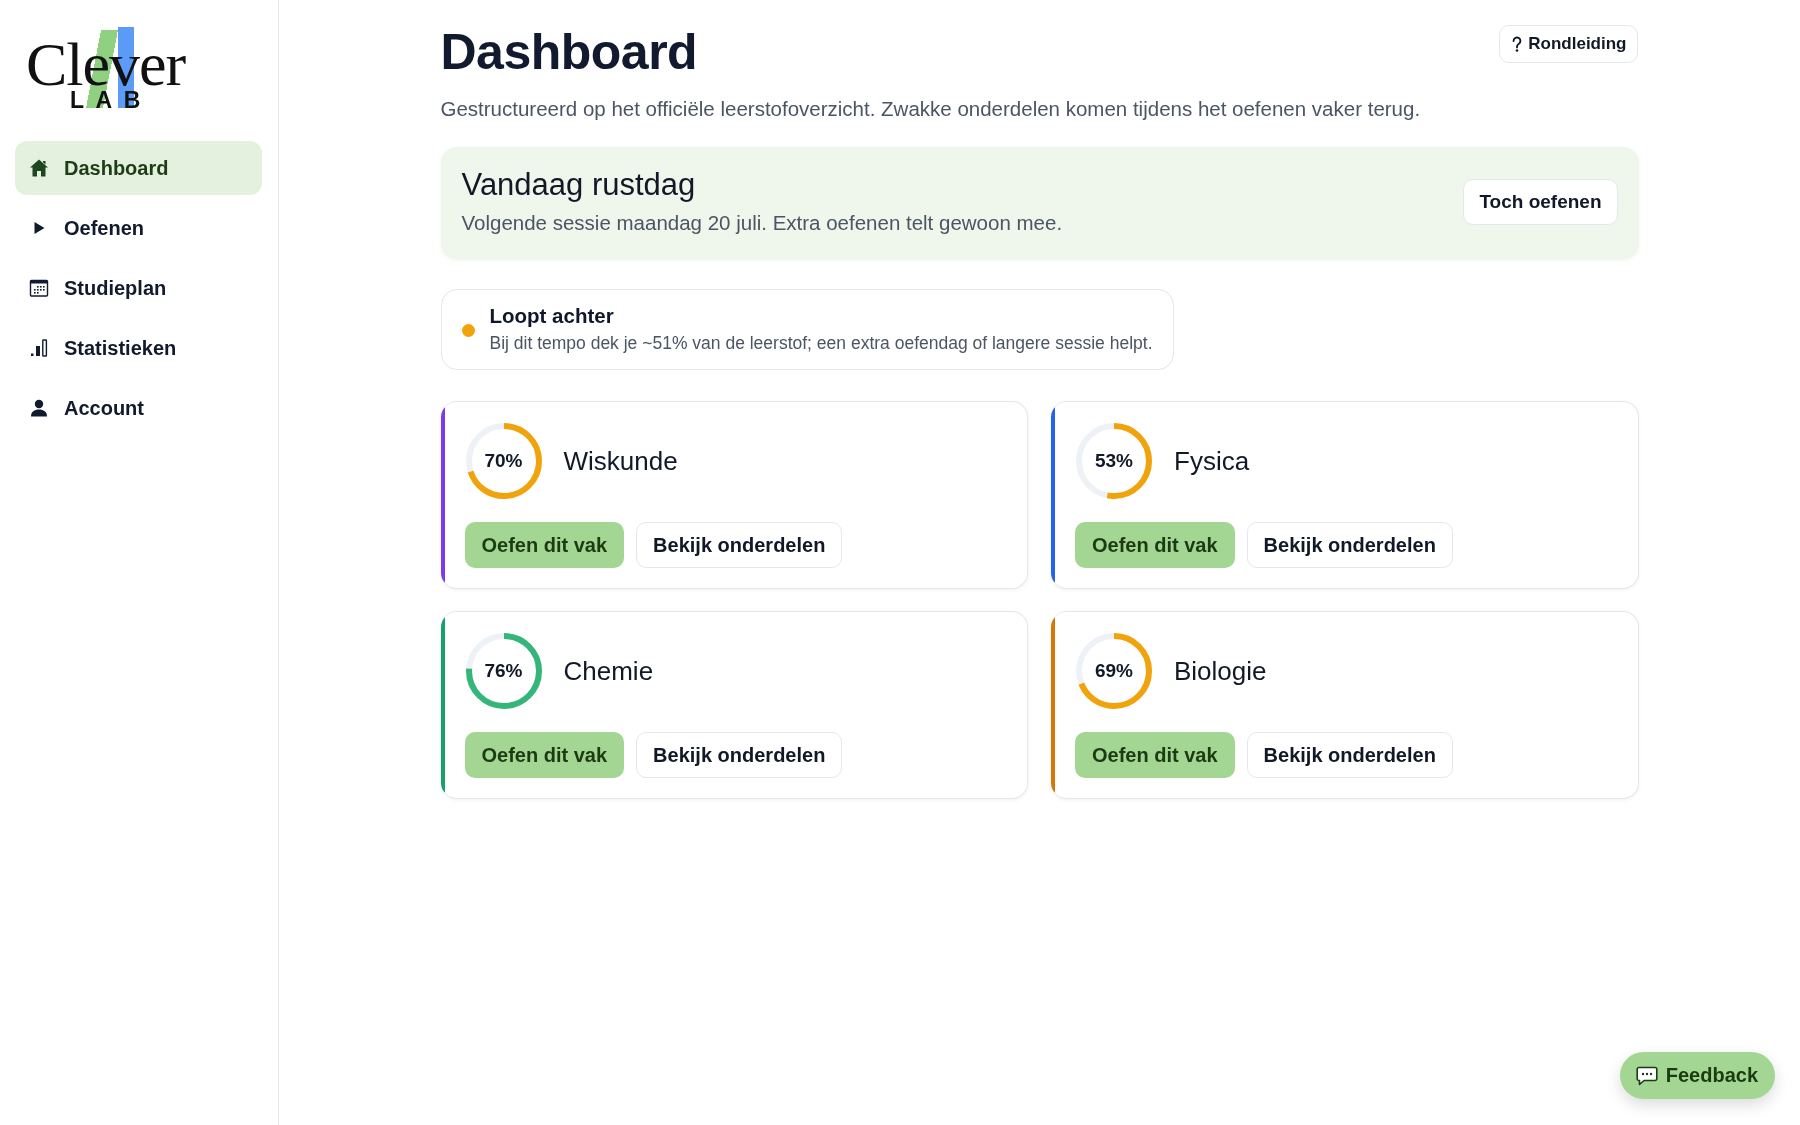  Describe the element at coordinates (39, 168) in the screenshot. I see `home-icon` at that location.